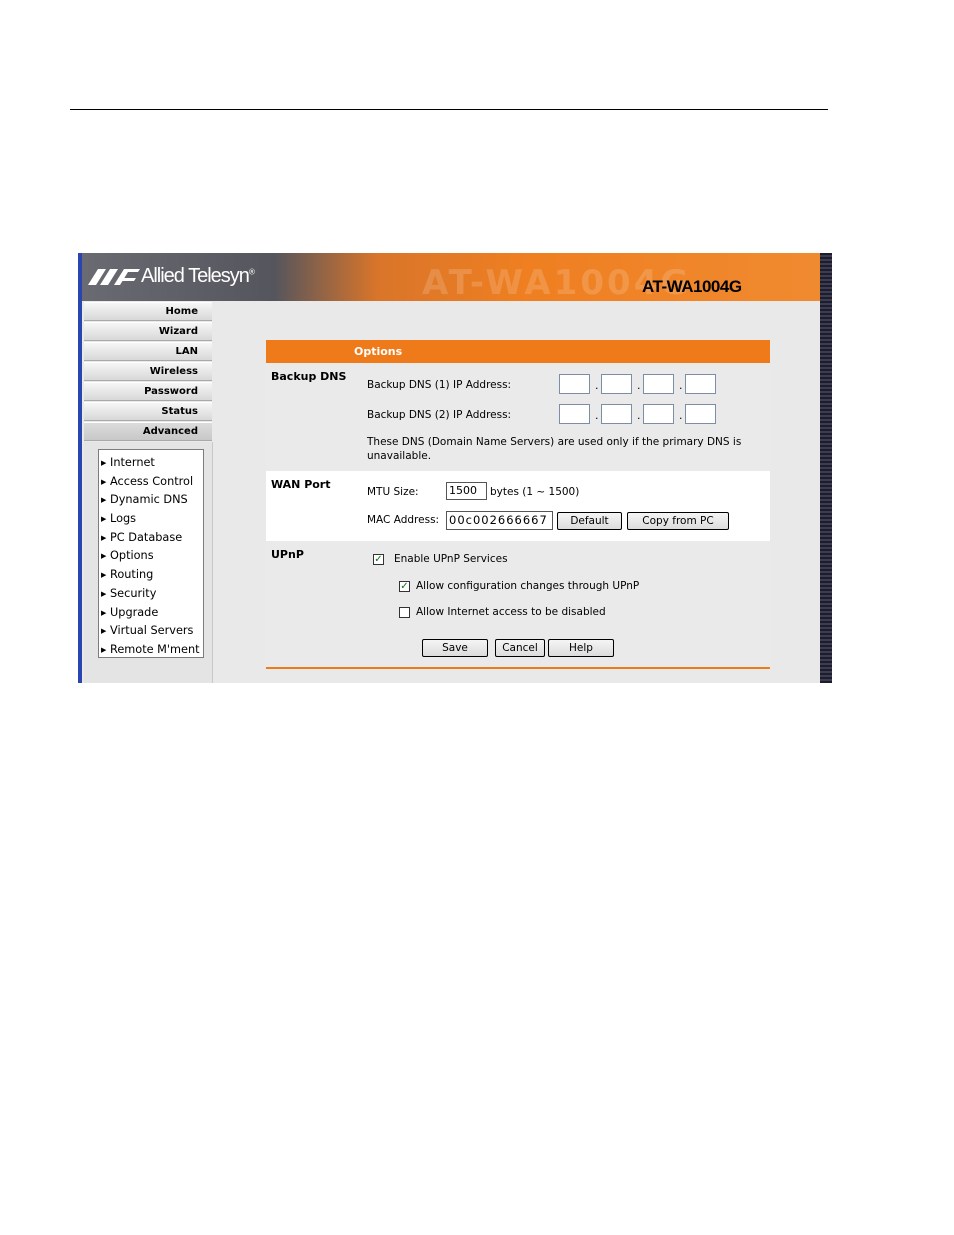  I want to click on backup-dns-title: Backup DNS, so click(309, 376).